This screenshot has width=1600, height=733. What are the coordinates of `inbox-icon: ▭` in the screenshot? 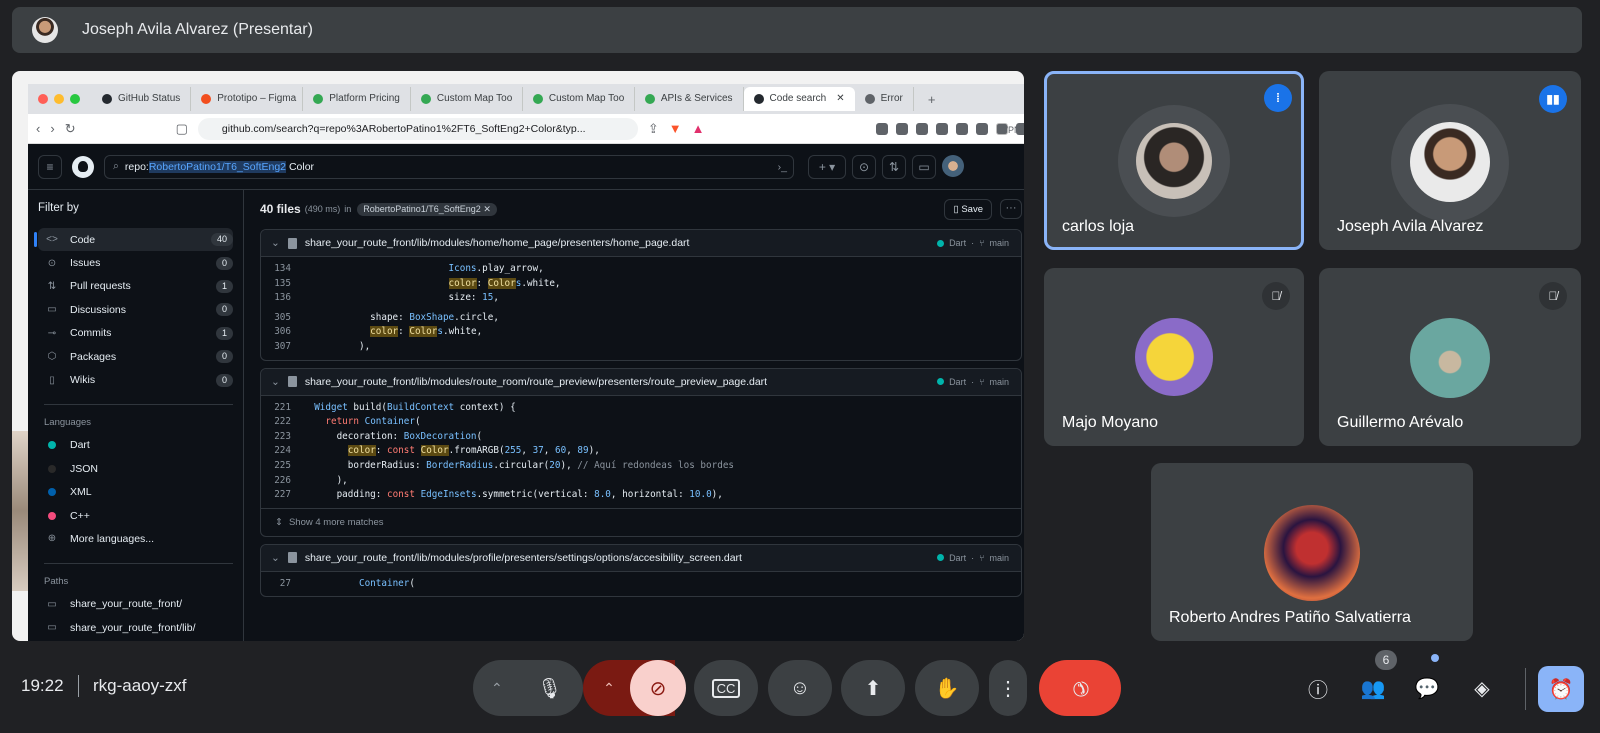 It's located at (924, 166).